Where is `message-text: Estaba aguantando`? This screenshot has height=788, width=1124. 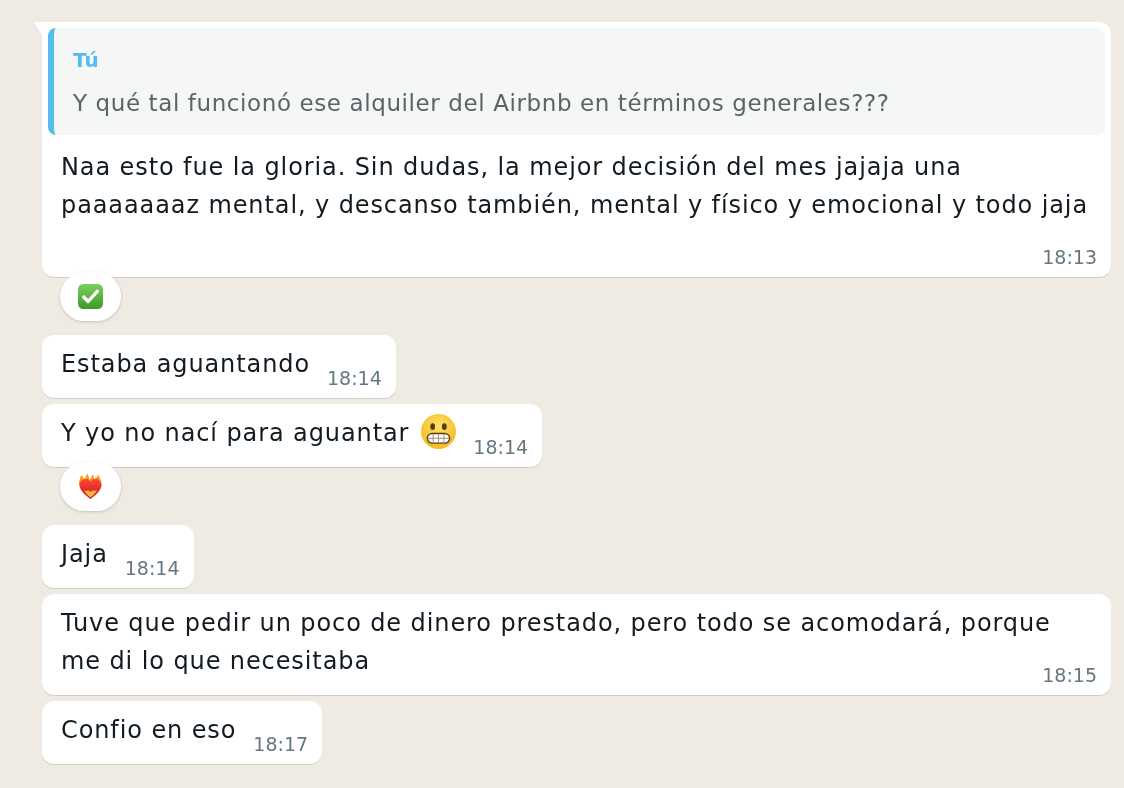
message-text: Estaba aguantando is located at coordinates (185, 364).